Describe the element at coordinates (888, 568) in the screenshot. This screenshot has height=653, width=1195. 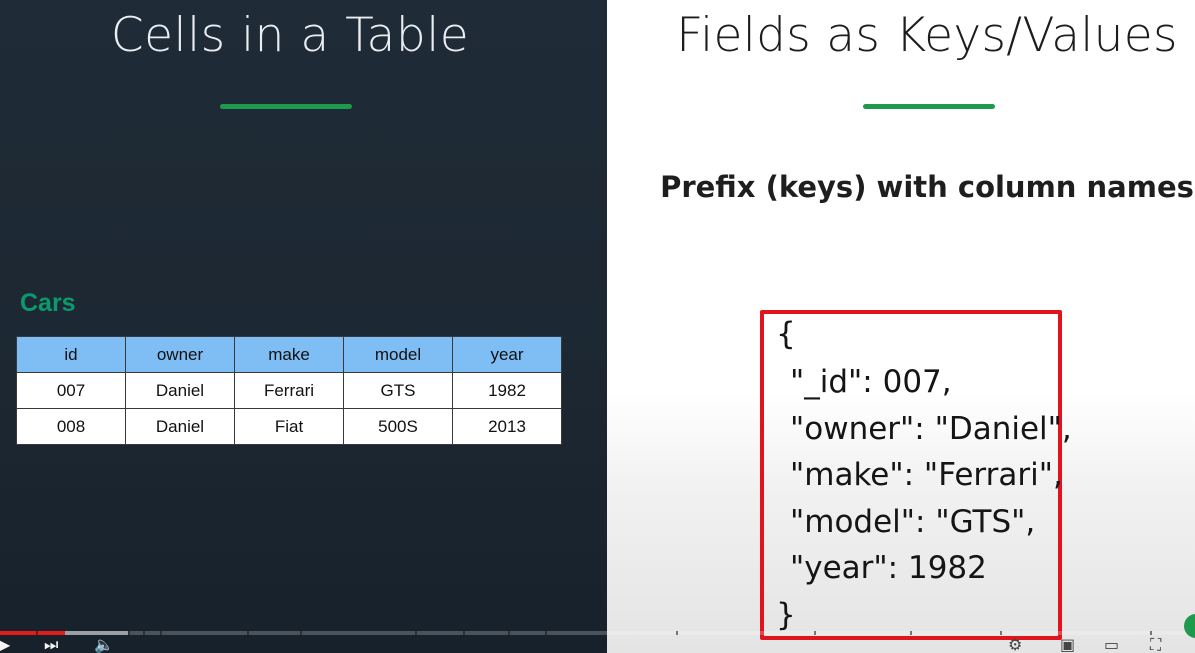
I see `json-field-year: "year": 1982` at that location.